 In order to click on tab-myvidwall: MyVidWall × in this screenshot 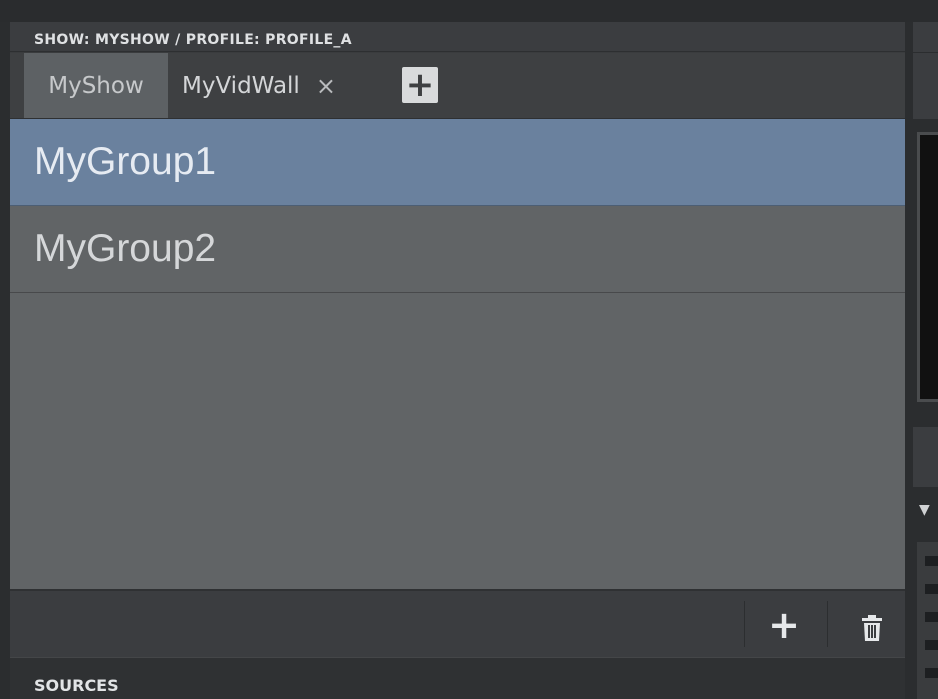, I will do `click(287, 85)`.